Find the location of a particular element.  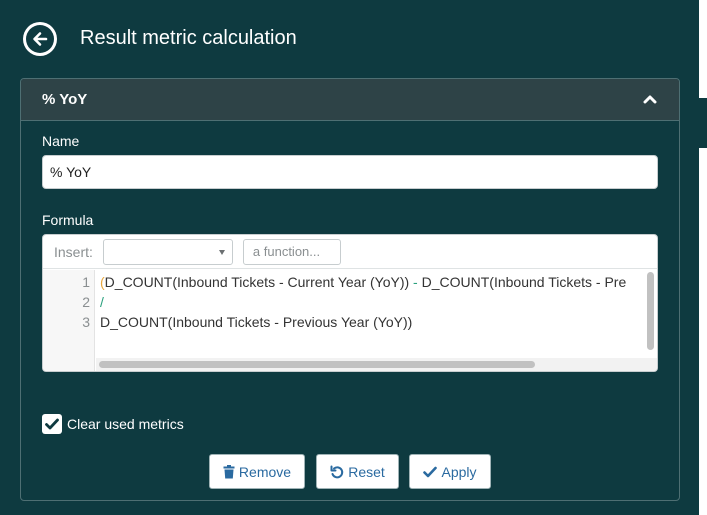

right-edge-notch is located at coordinates (703, 123).